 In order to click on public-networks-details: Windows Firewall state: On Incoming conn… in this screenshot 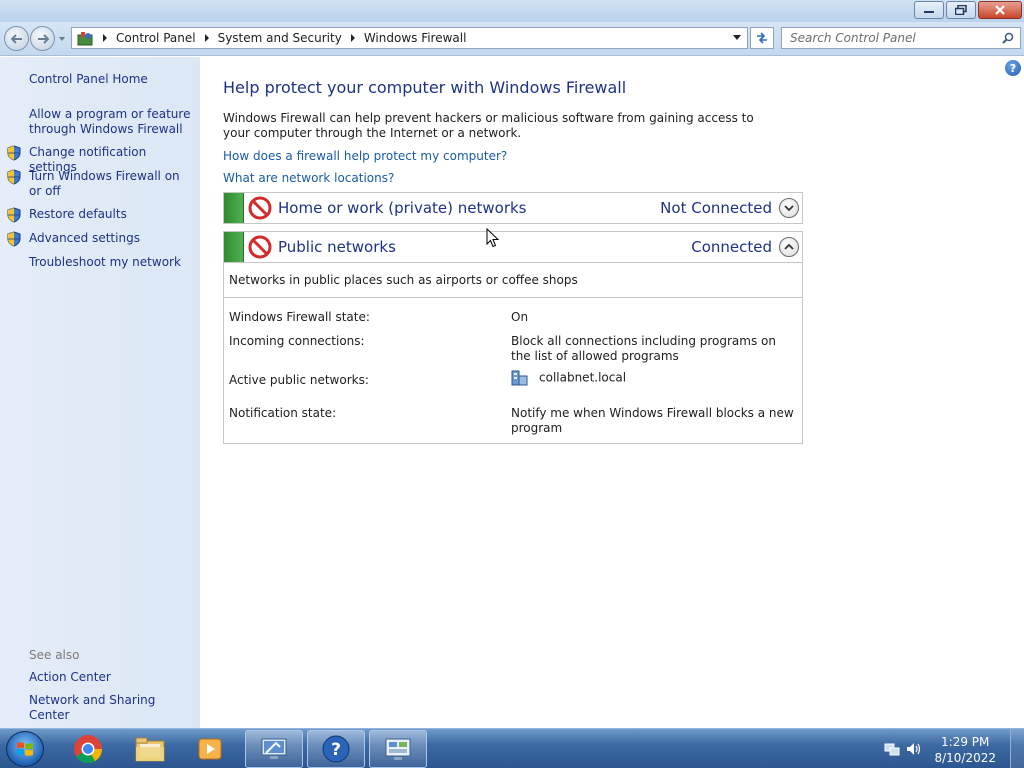, I will do `click(513, 370)`.